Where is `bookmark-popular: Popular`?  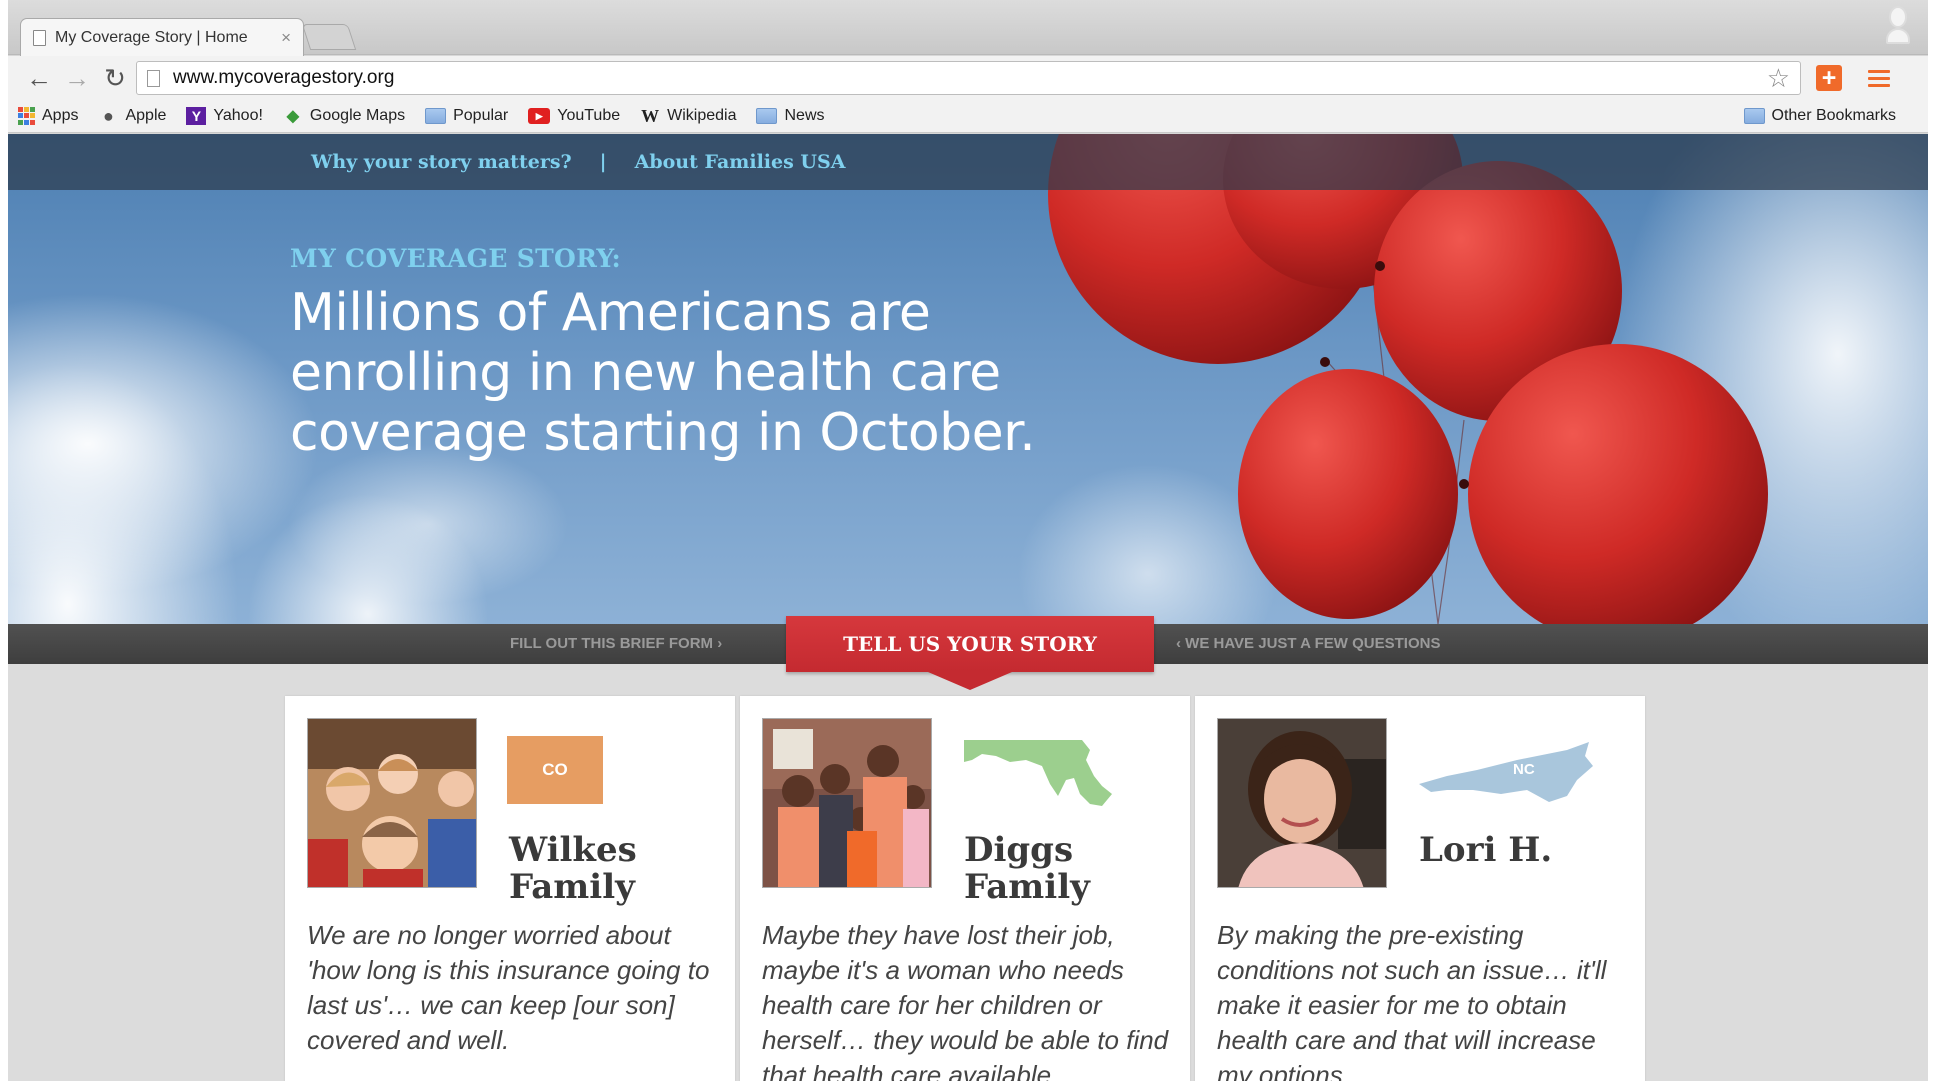 bookmark-popular: Popular is located at coordinates (466, 116).